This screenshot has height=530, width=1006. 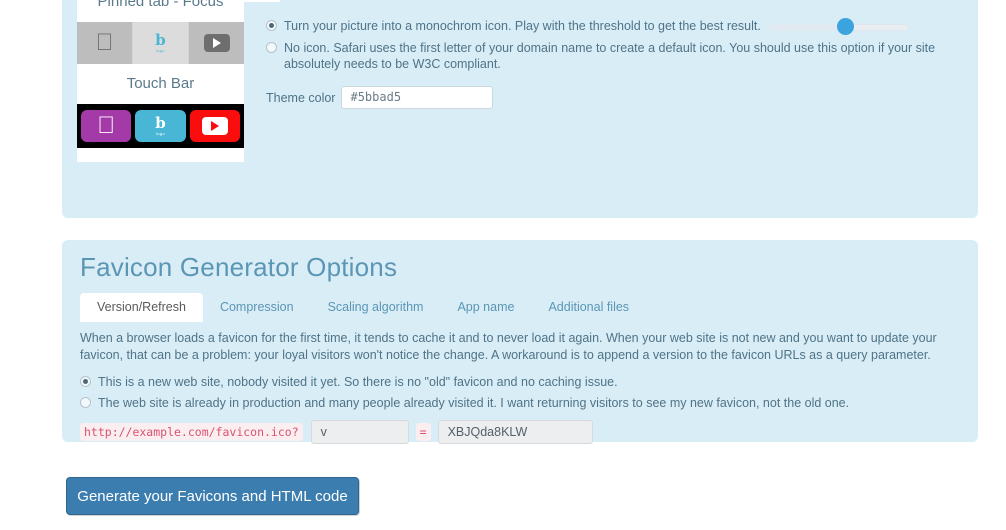 What do you see at coordinates (212, 496) in the screenshot?
I see `generate-favicons-button: Generate your Favicons and HTML code` at bounding box center [212, 496].